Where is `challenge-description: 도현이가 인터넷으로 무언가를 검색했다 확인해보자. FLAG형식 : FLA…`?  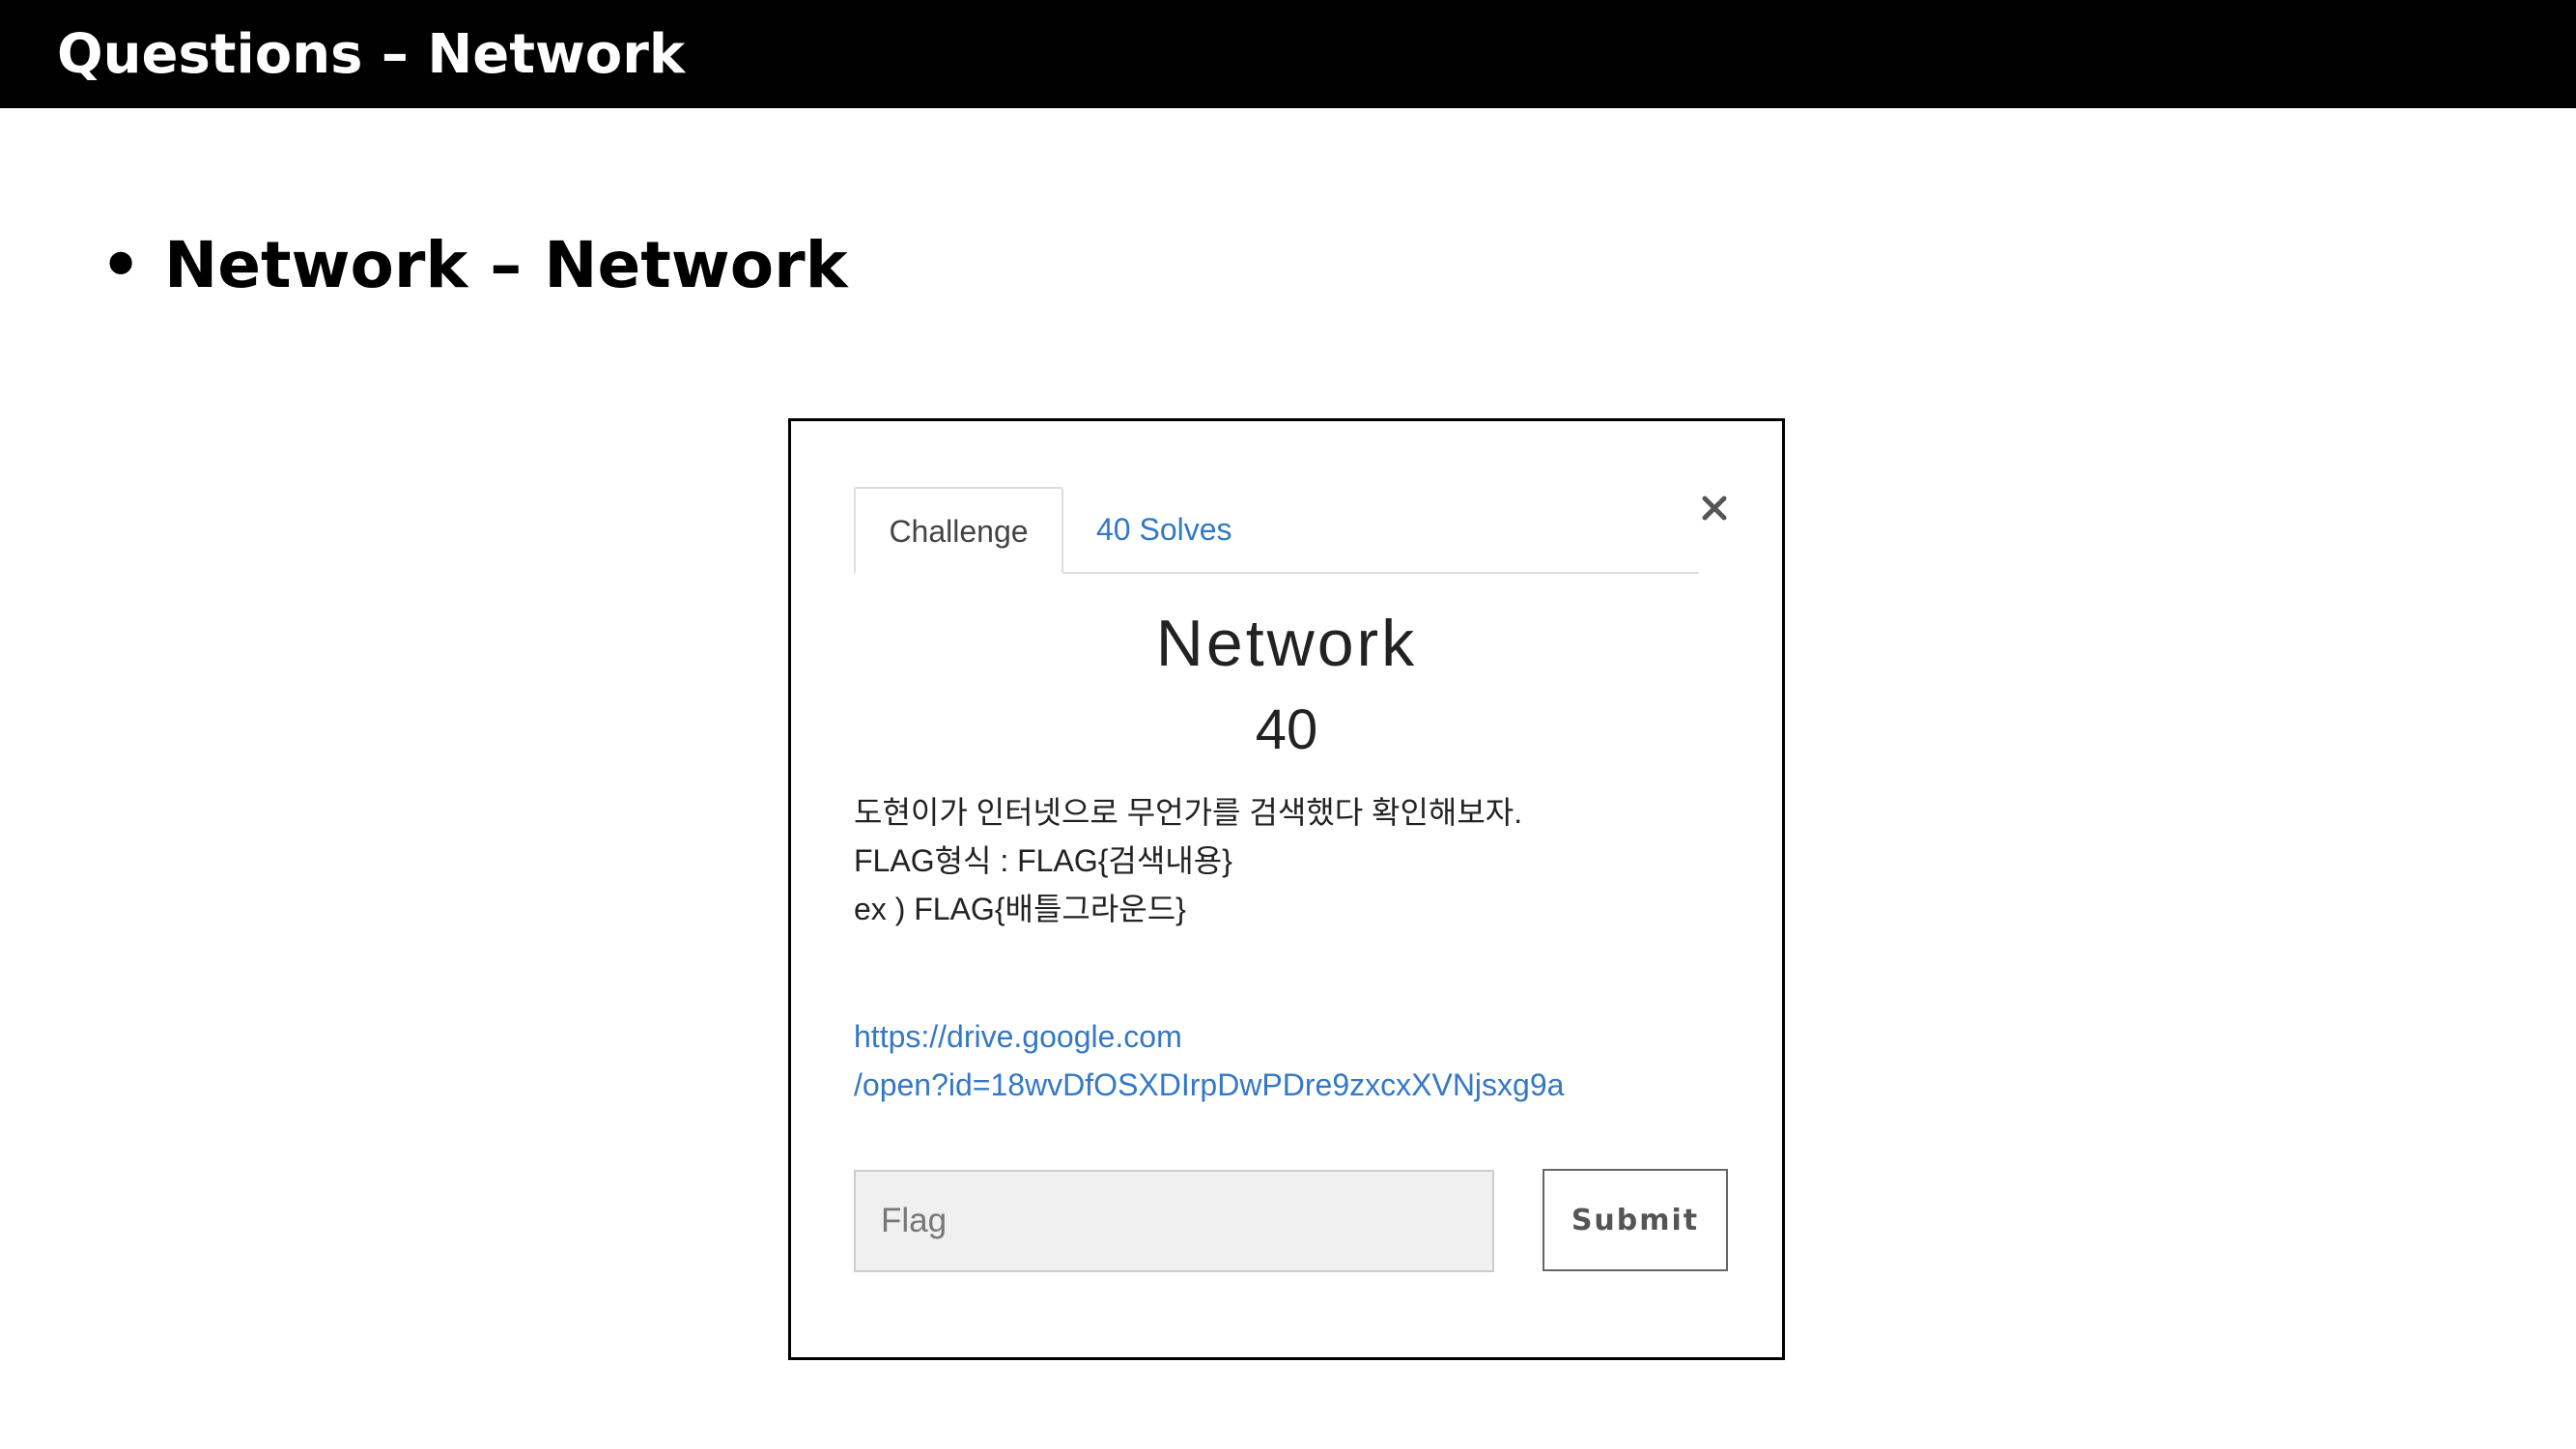 challenge-description: 도현이가 인터넷으로 무언가를 검색했다 확인해보자. FLAG형식 : FLA… is located at coordinates (1288, 860).